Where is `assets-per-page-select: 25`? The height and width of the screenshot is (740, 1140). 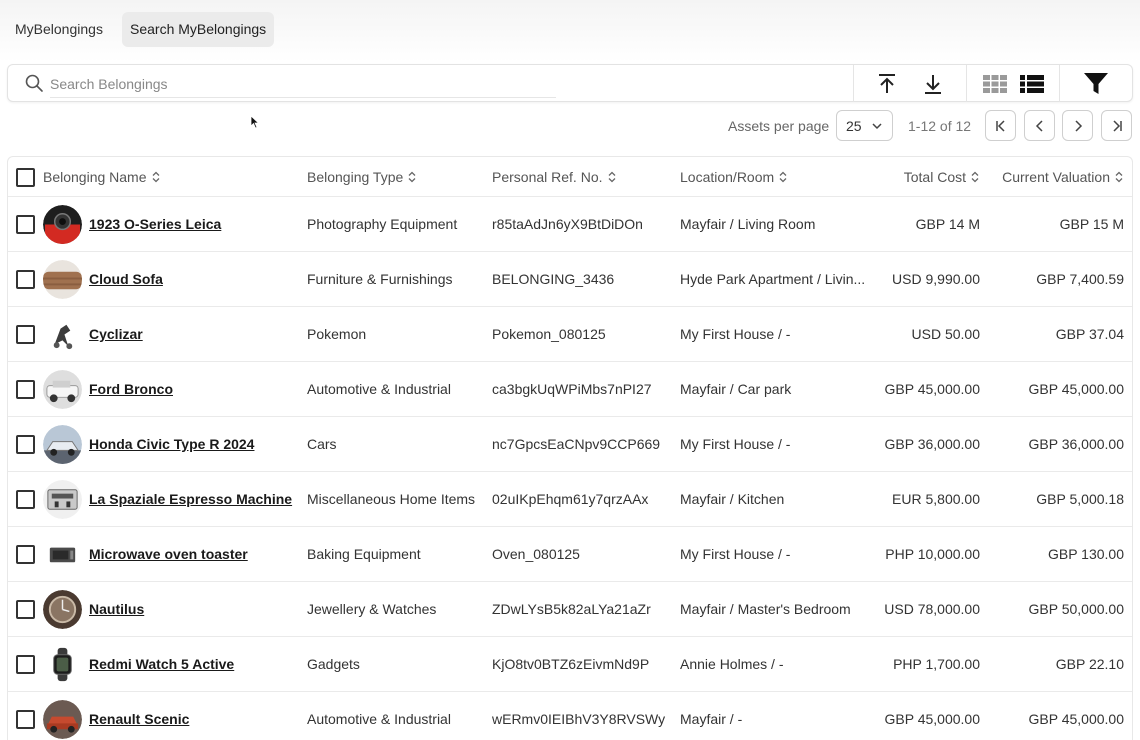 assets-per-page-select: 25 is located at coordinates (864, 125).